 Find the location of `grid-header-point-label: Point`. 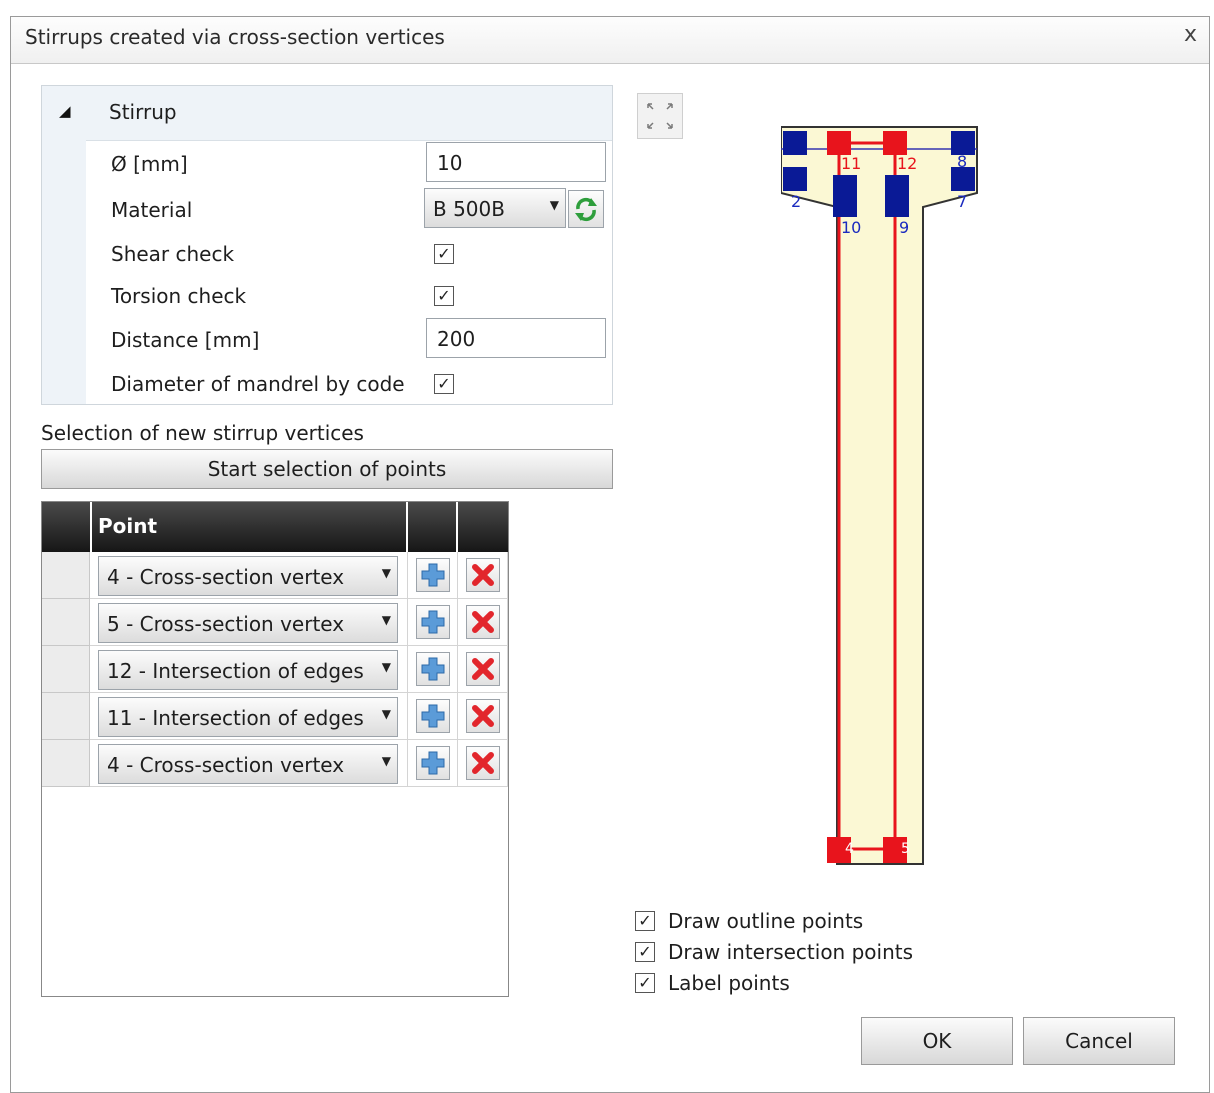

grid-header-point-label: Point is located at coordinates (128, 526).